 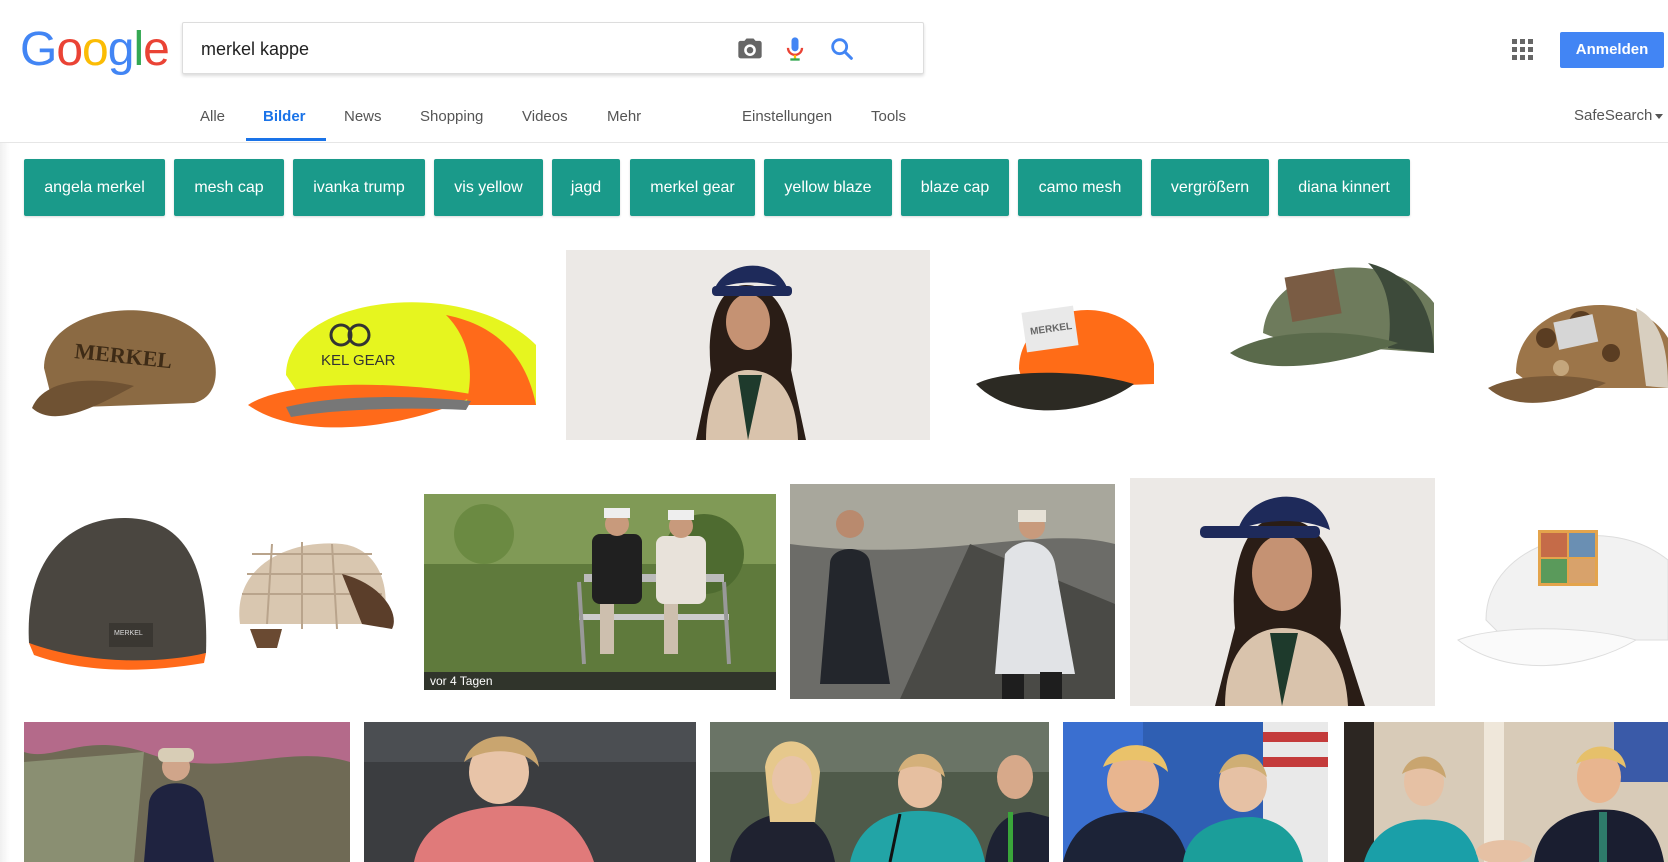 What do you see at coordinates (545, 116) in the screenshot?
I see `tab-videos: Videos` at bounding box center [545, 116].